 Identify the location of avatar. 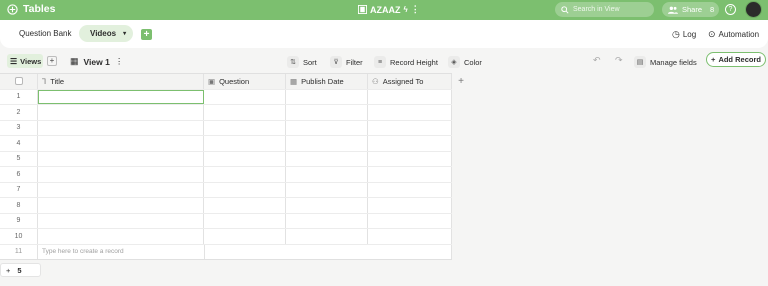
(753, 9).